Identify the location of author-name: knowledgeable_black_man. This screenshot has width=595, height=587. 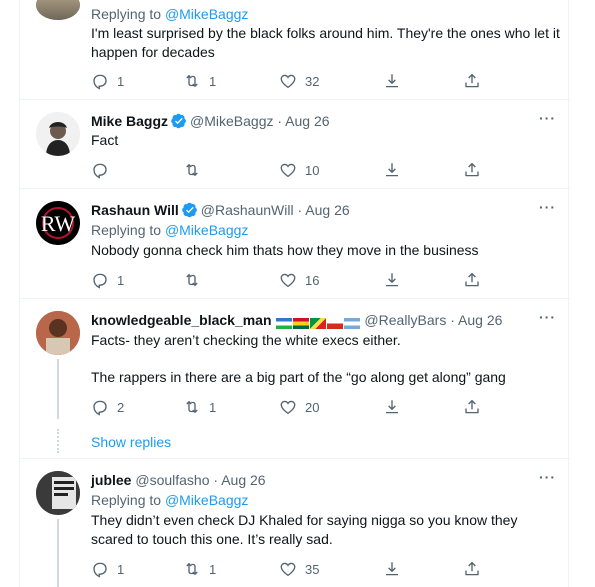
(181, 320).